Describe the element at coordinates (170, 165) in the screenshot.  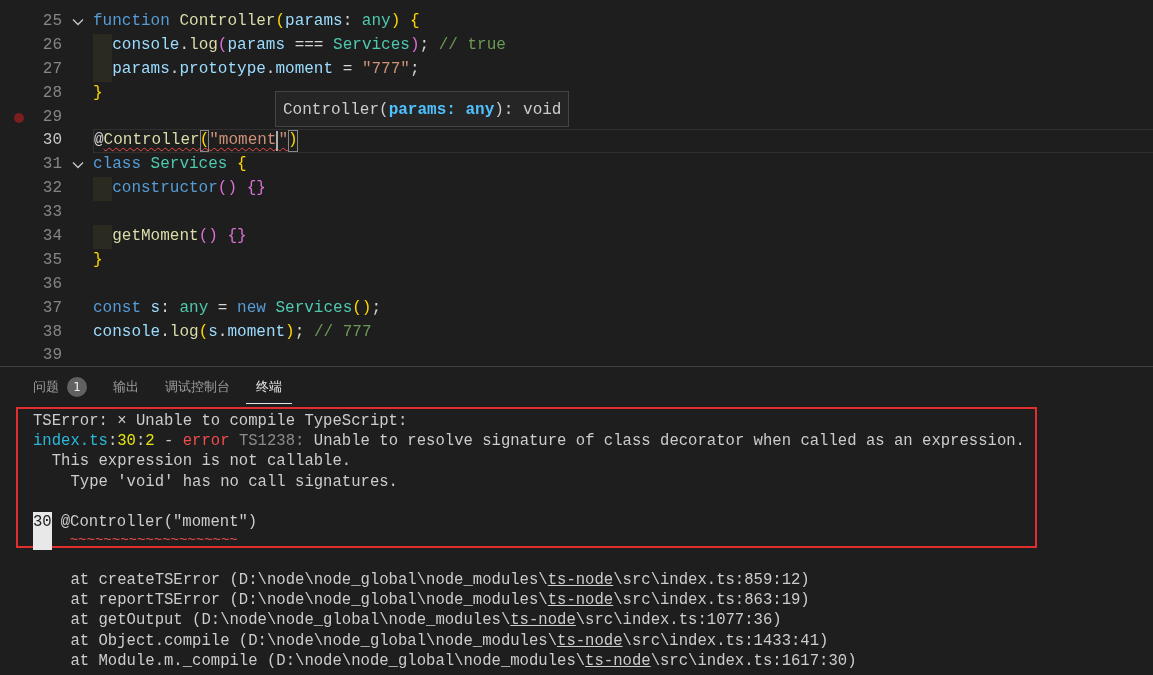
I see `code-line: class Services {` at that location.